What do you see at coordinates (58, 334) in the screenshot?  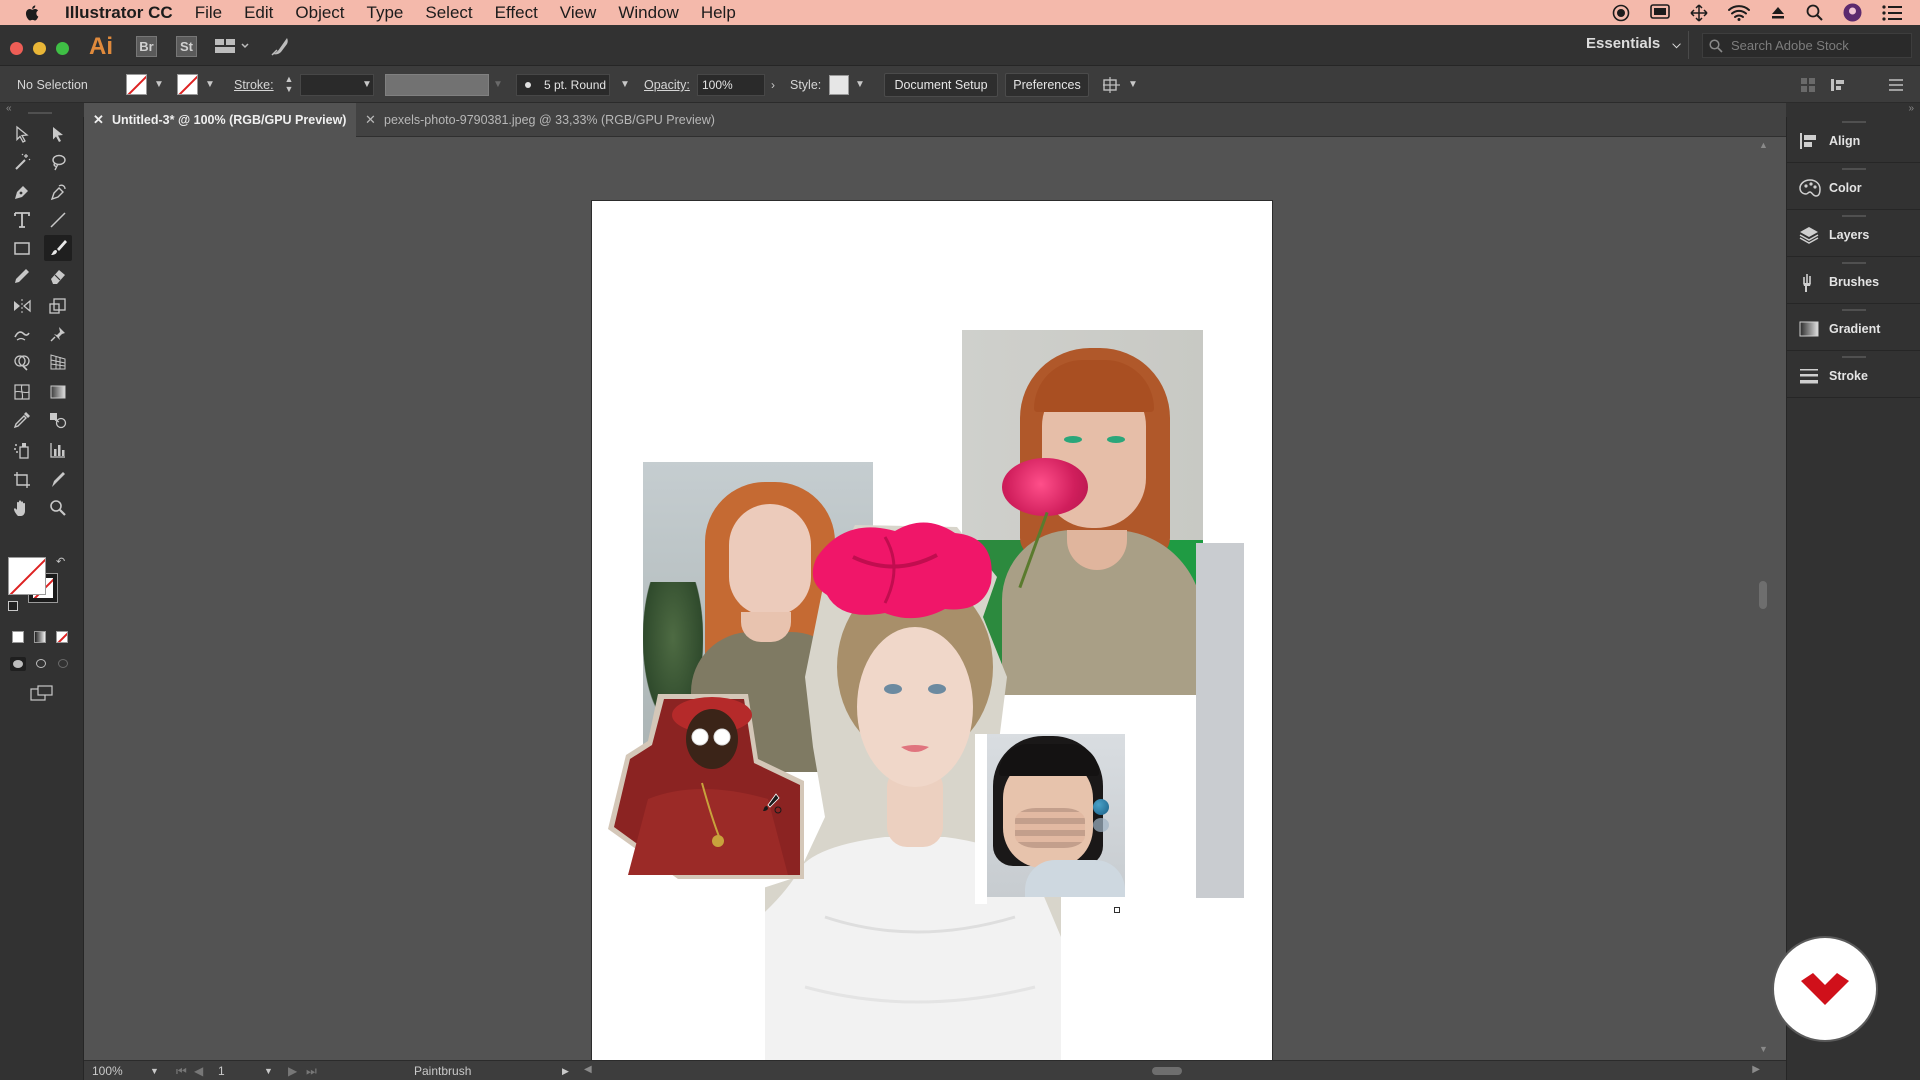 I see `puppet-warp-tool` at bounding box center [58, 334].